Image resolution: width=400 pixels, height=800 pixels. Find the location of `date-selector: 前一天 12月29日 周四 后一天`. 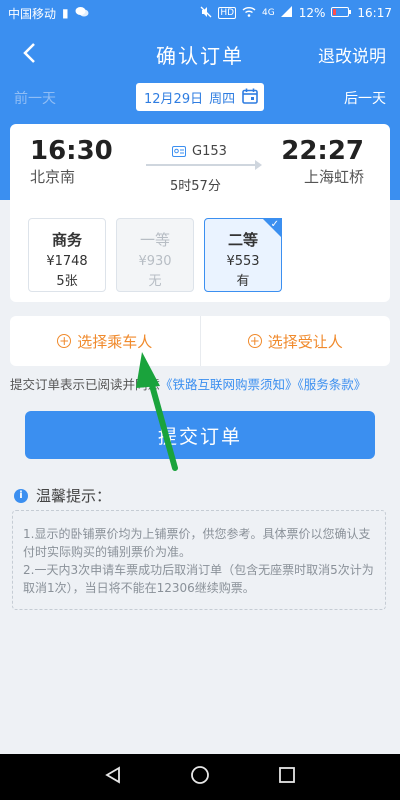

date-selector: 前一天 12月29日 周四 后一天 is located at coordinates (200, 97).